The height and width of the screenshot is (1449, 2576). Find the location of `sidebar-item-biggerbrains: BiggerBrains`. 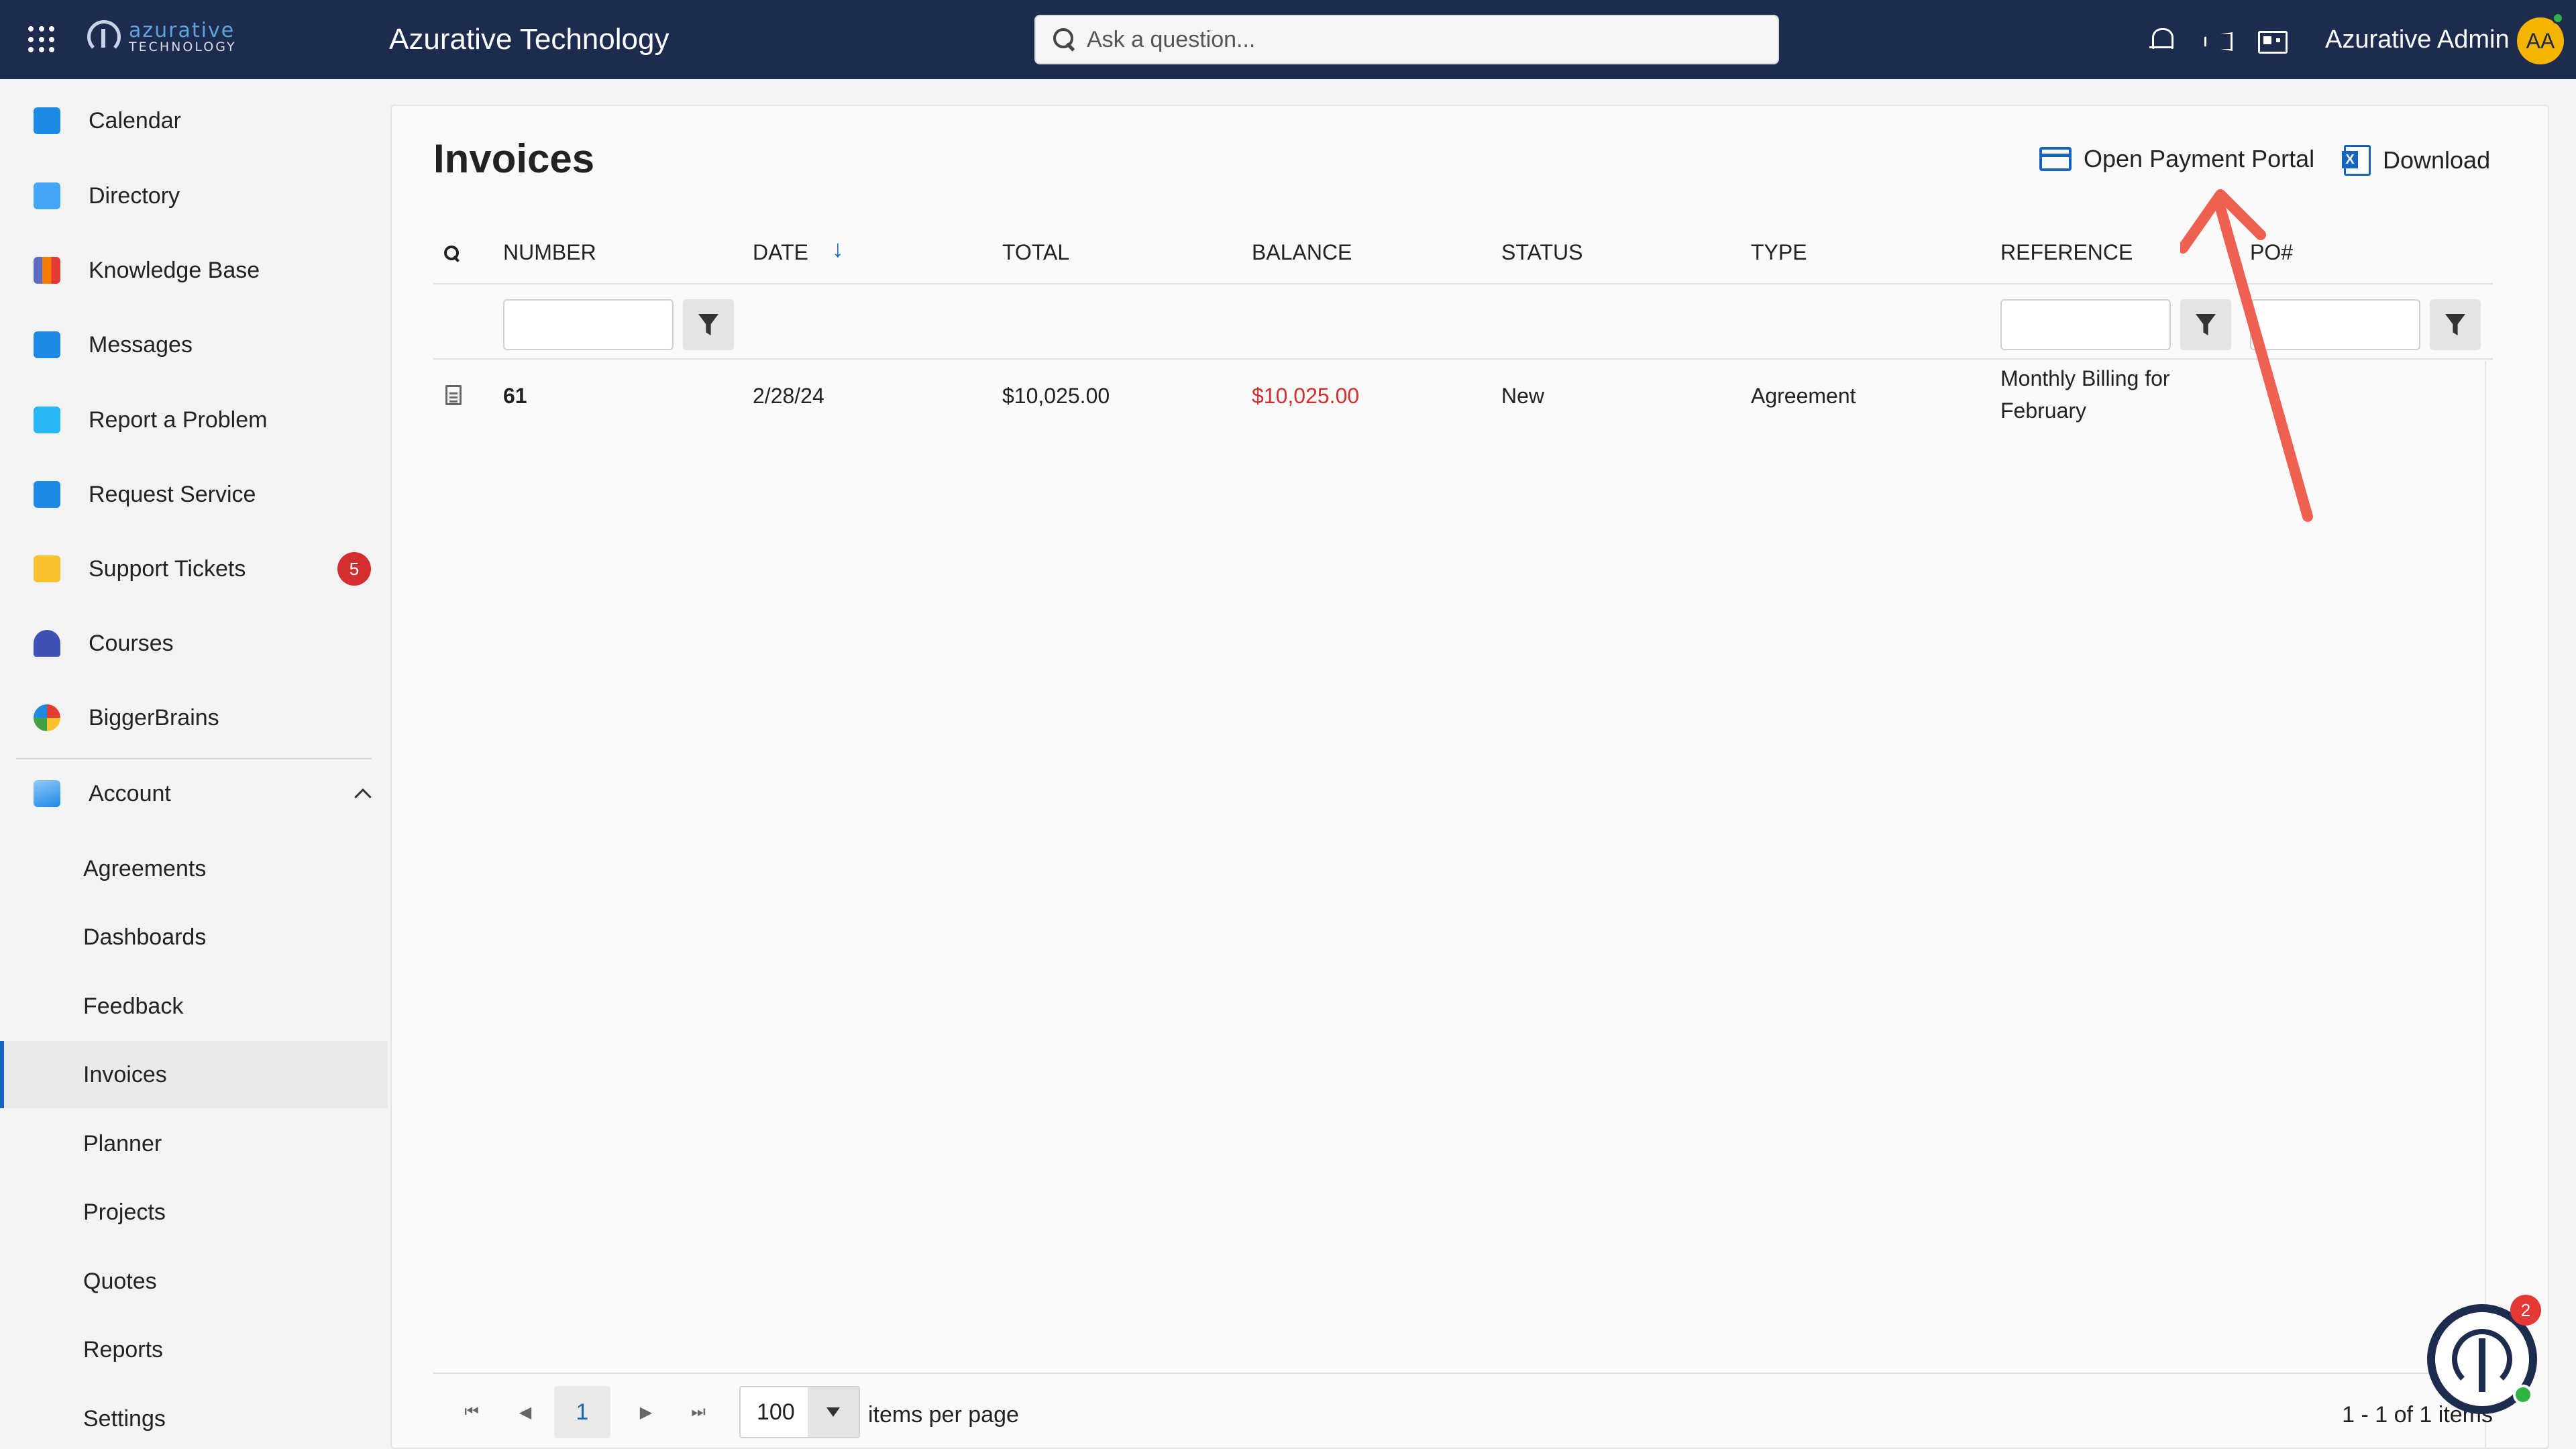

sidebar-item-biggerbrains: BiggerBrains is located at coordinates (194, 717).